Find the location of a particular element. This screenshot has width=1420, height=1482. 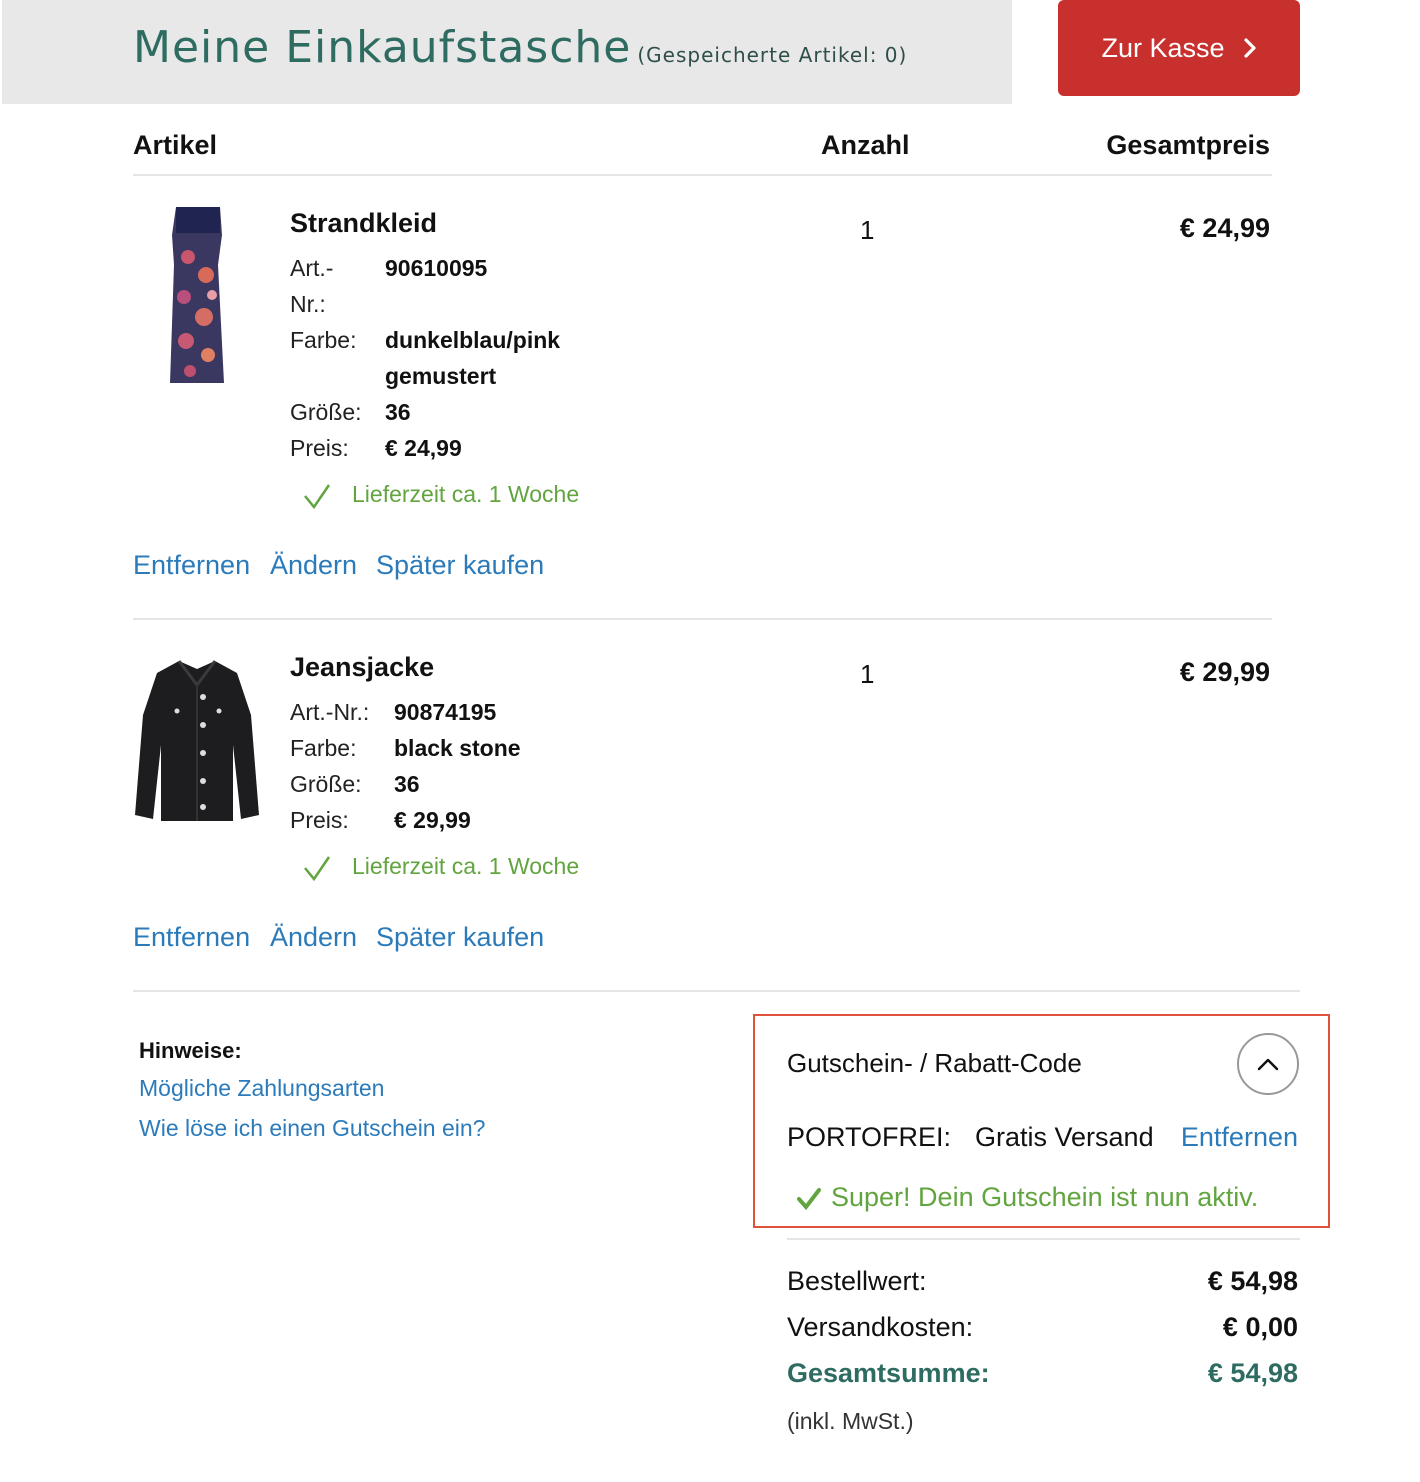

payment-methods-link: Mögliche Zahlungsarten is located at coordinates (261, 1088).